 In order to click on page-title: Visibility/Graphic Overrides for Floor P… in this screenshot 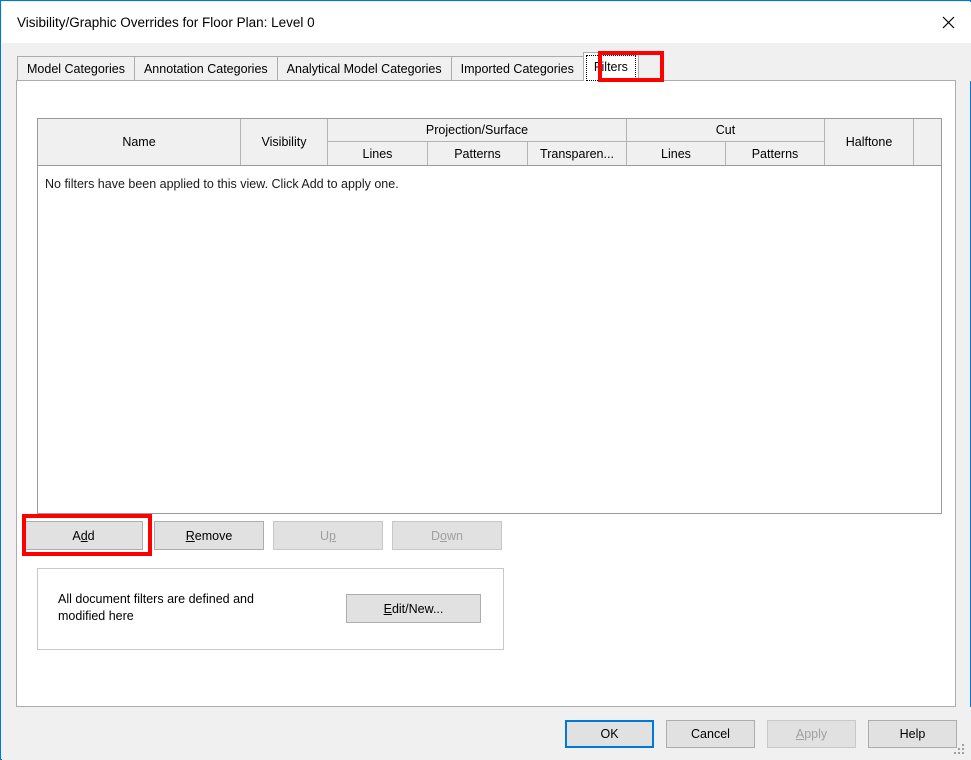, I will do `click(166, 22)`.